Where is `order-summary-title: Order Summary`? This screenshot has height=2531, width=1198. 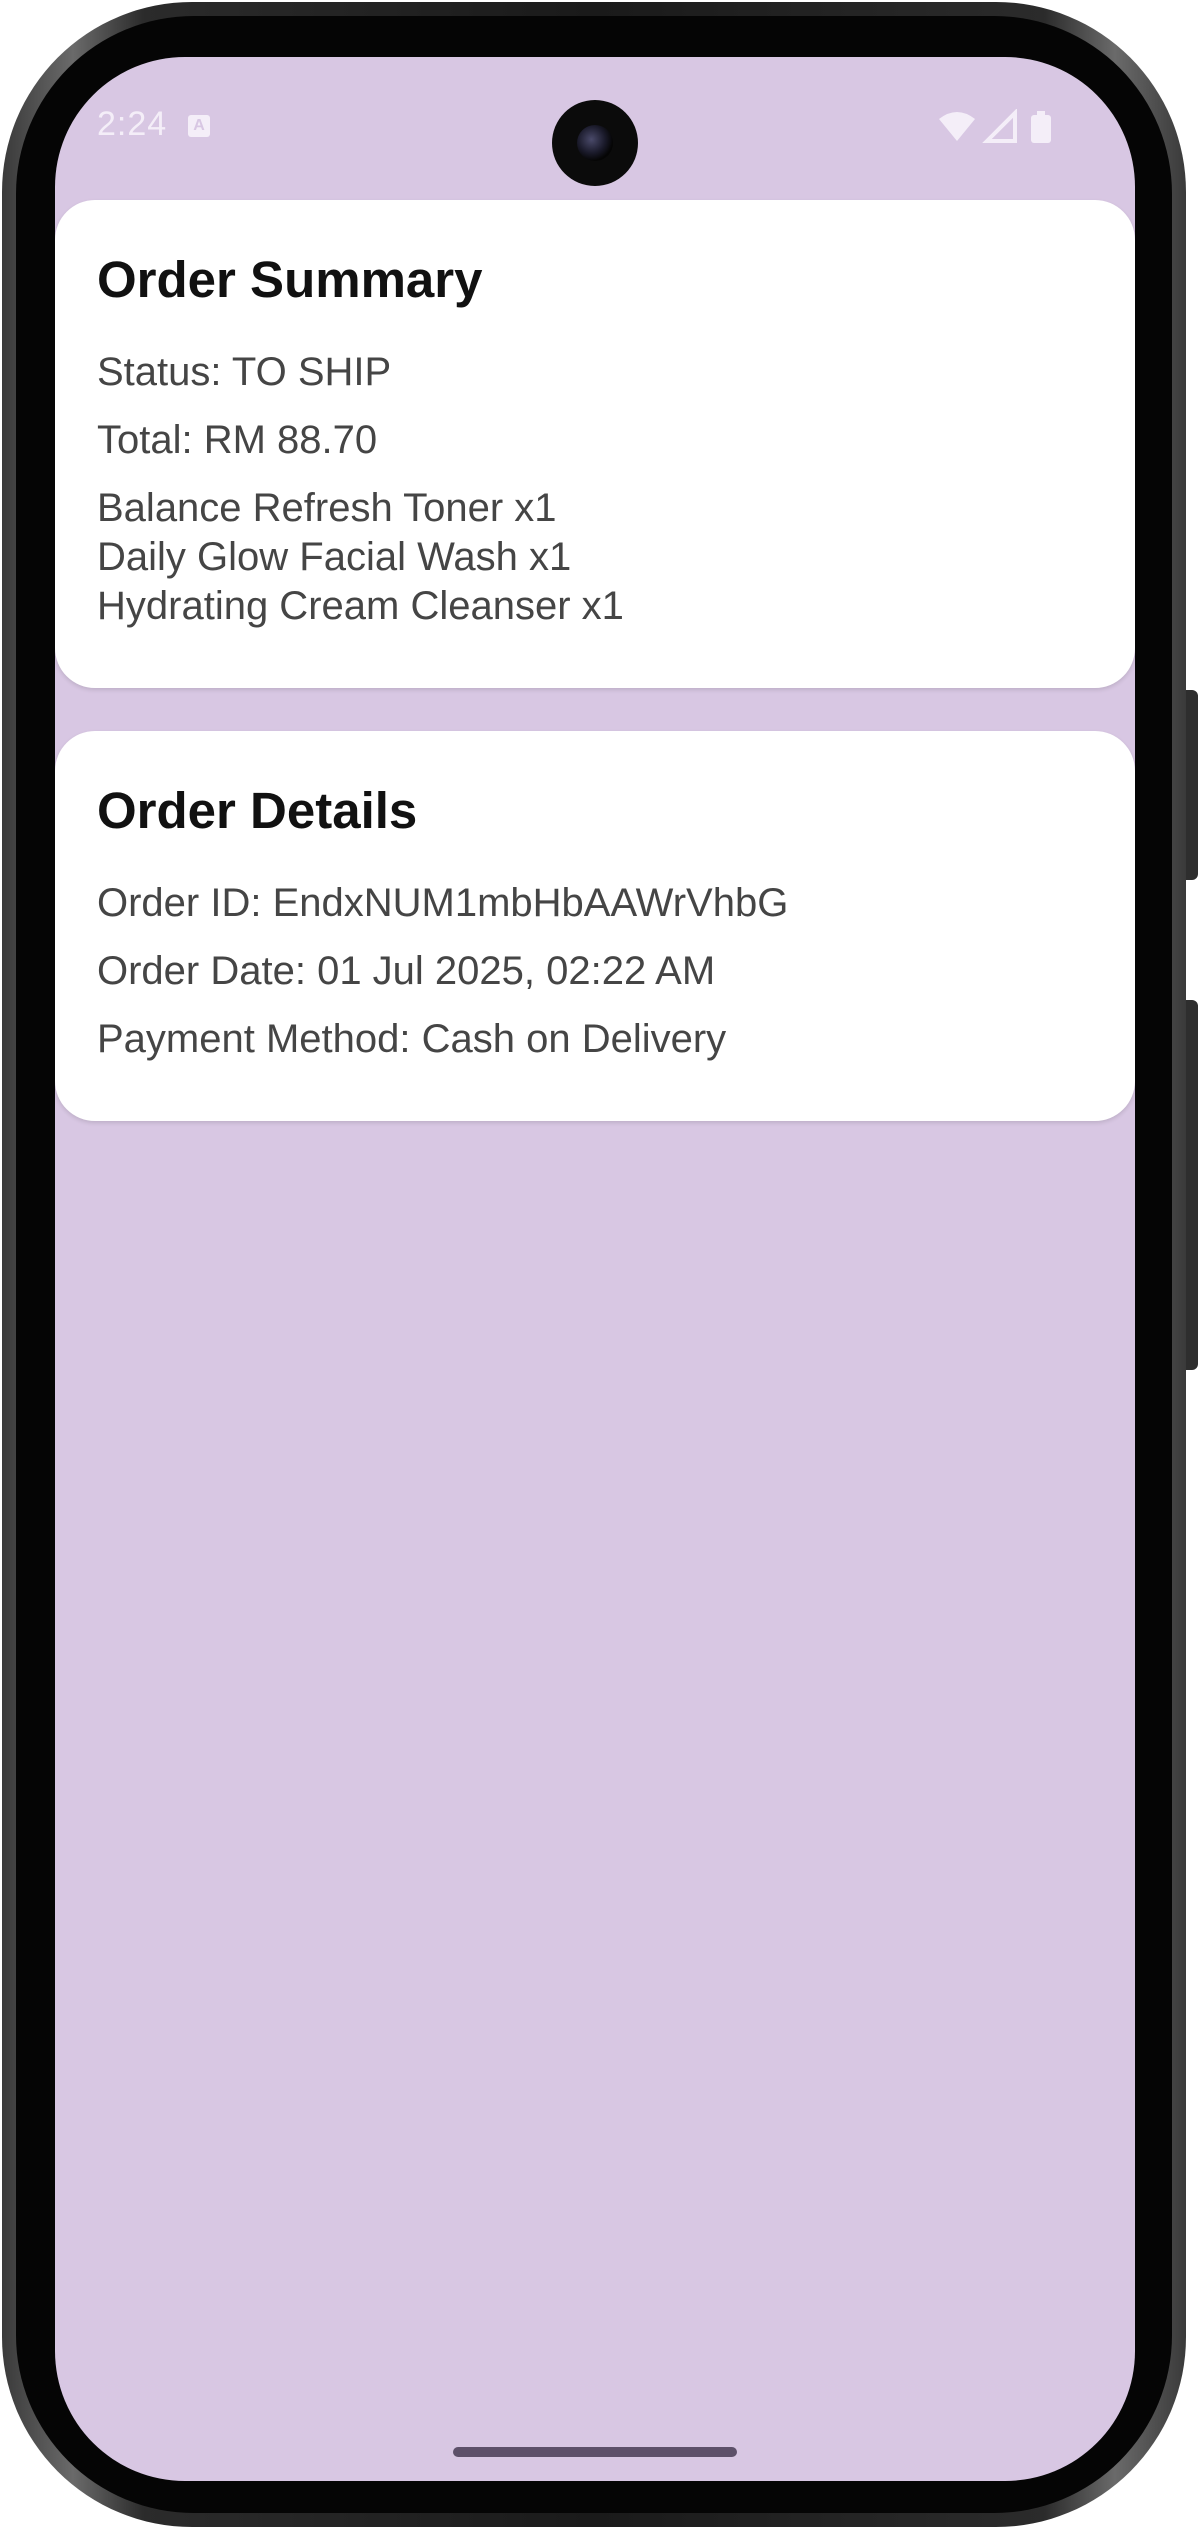 order-summary-title: Order Summary is located at coordinates (290, 279).